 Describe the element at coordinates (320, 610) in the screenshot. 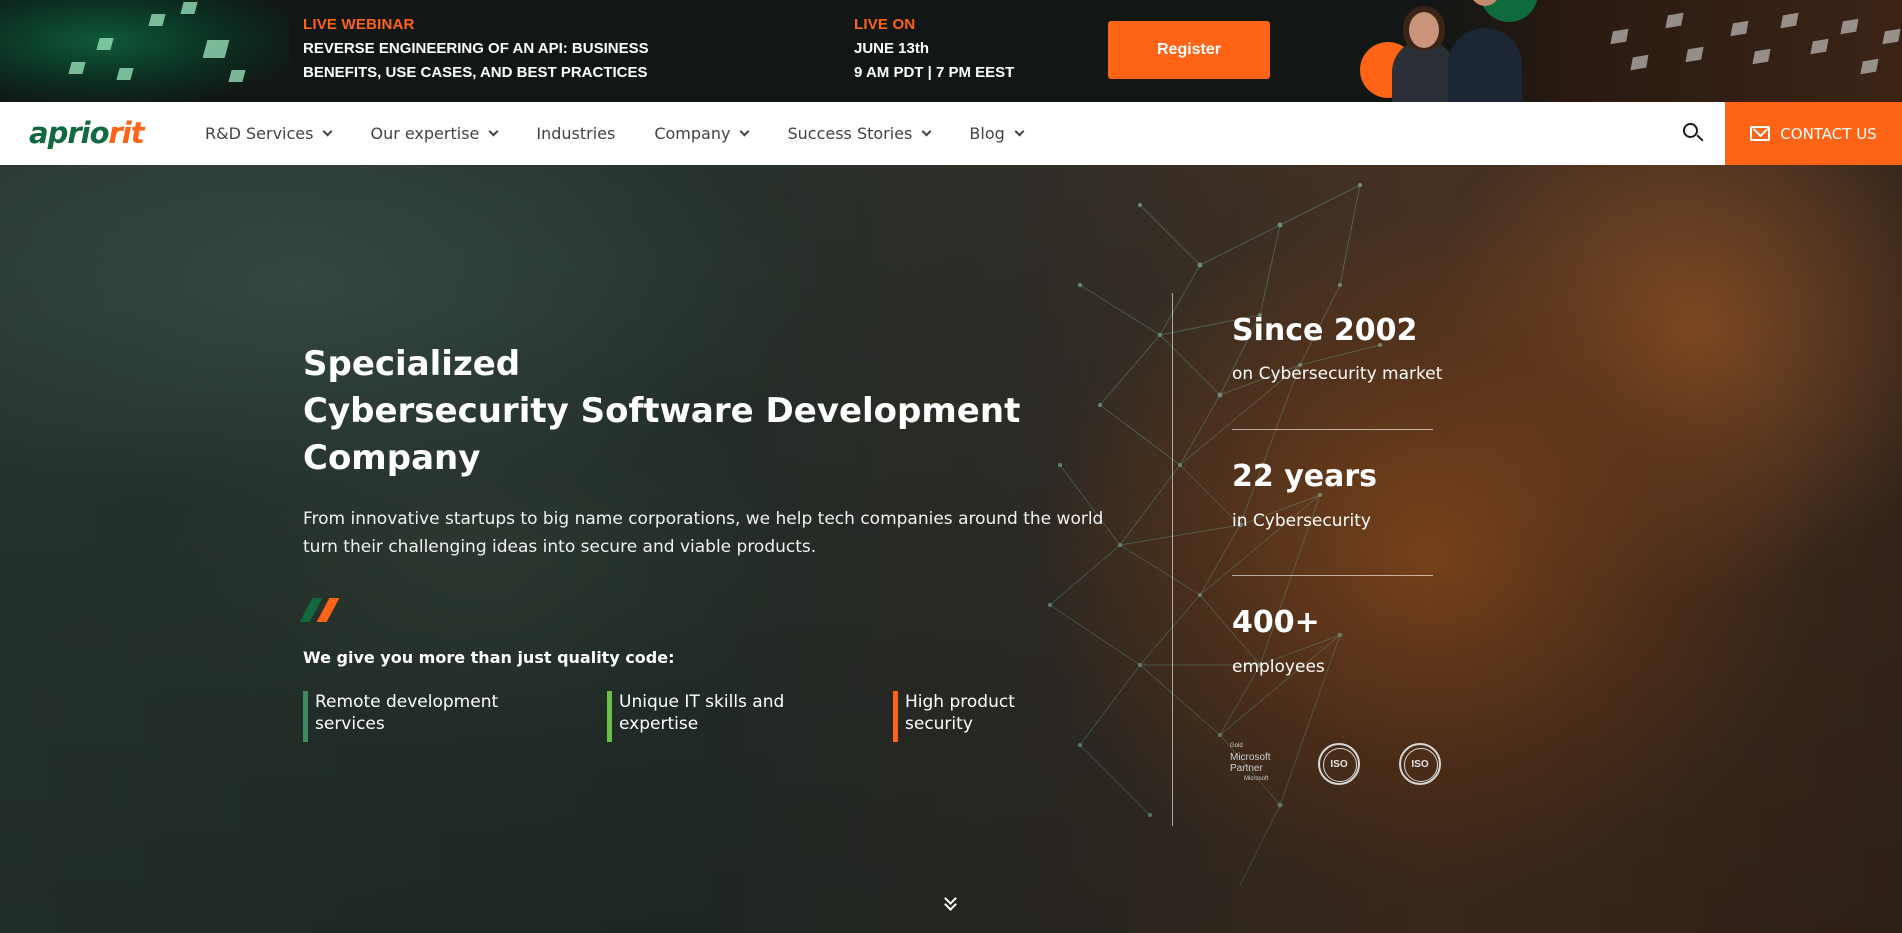

I see `decorative-slashes-icon` at that location.